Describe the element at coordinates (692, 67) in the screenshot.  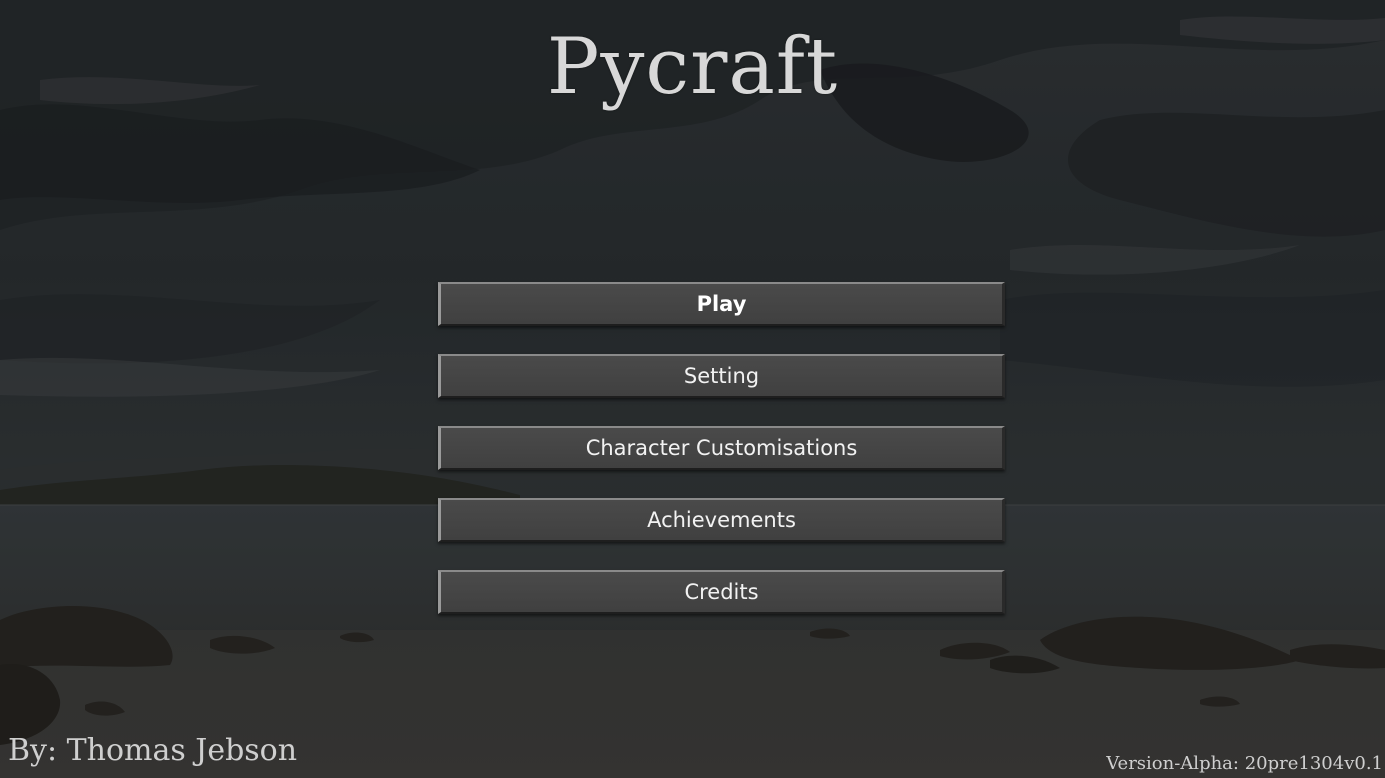
I see `game-title: Pycraft` at that location.